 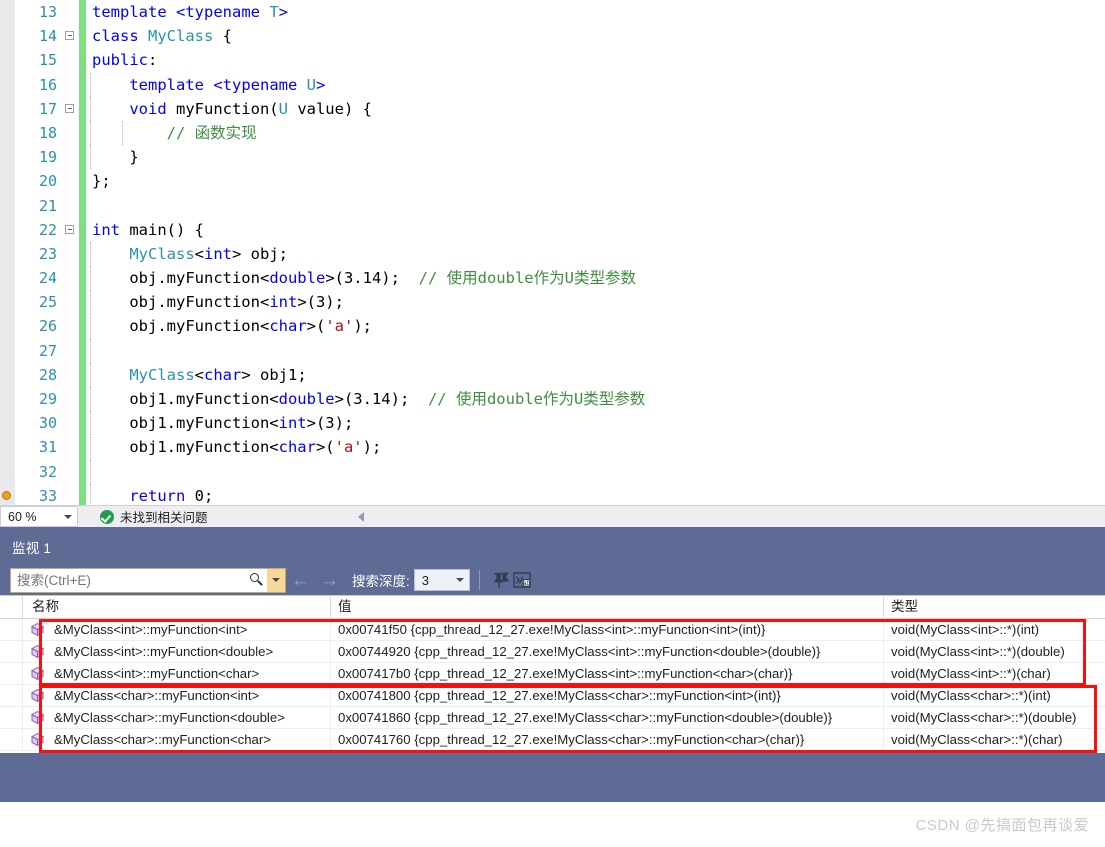 What do you see at coordinates (552, 181) in the screenshot?
I see `code-line: 20};` at bounding box center [552, 181].